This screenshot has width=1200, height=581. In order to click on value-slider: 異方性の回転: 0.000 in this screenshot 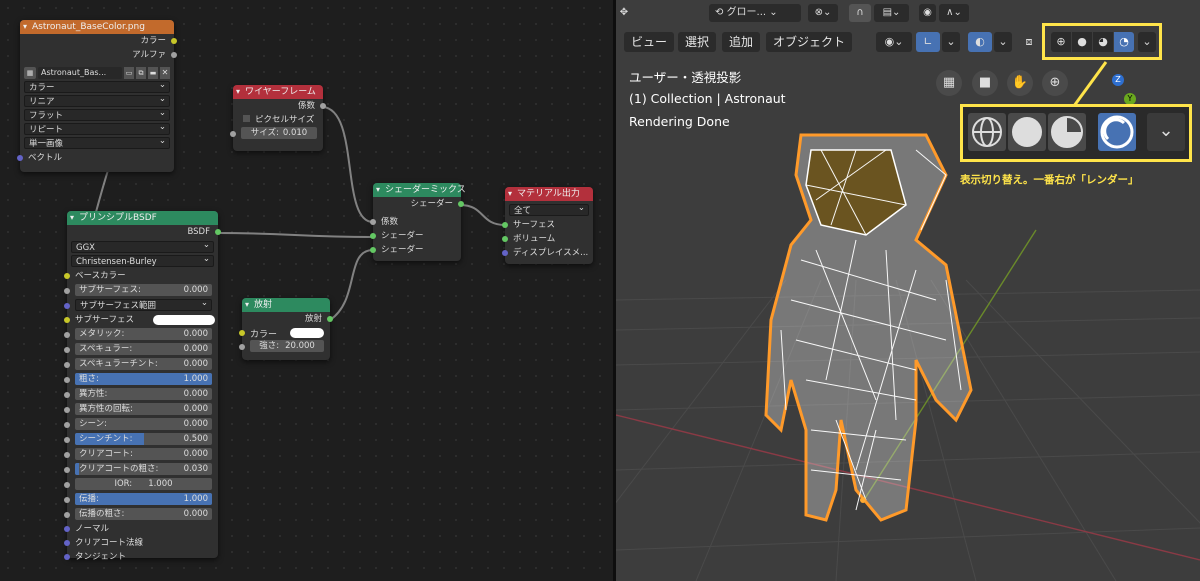, I will do `click(143, 409)`.